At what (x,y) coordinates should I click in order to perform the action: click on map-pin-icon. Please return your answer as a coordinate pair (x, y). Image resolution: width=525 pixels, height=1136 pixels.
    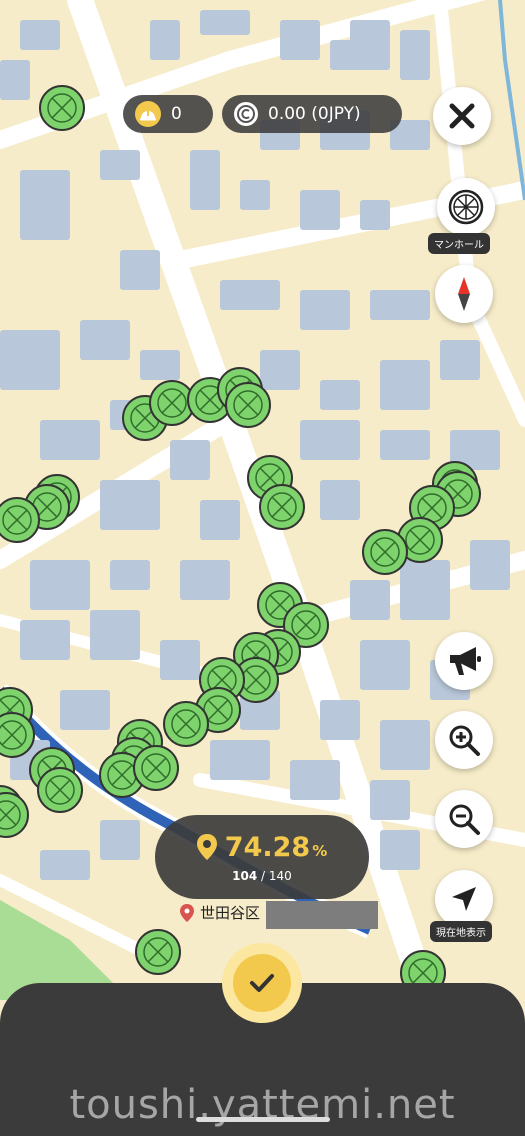
    Looking at the image, I should click on (187, 912).